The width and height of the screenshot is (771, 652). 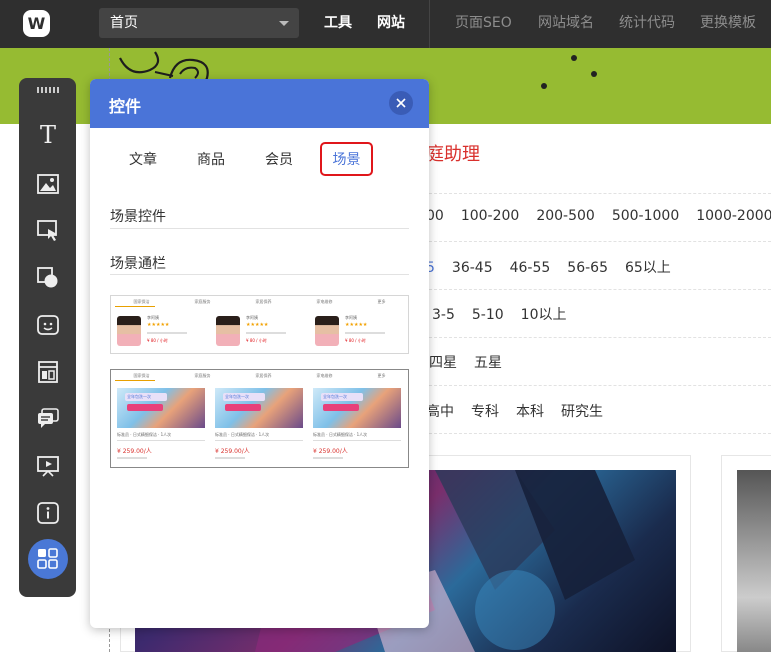 I want to click on tab-scene: 场景, so click(x=346, y=159).